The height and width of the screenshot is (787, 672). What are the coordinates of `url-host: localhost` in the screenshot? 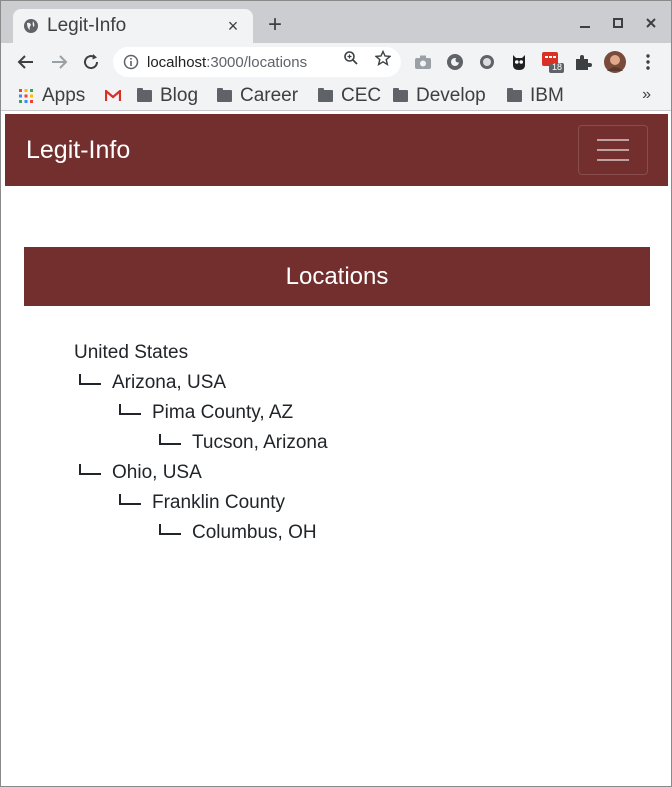 It's located at (177, 62).